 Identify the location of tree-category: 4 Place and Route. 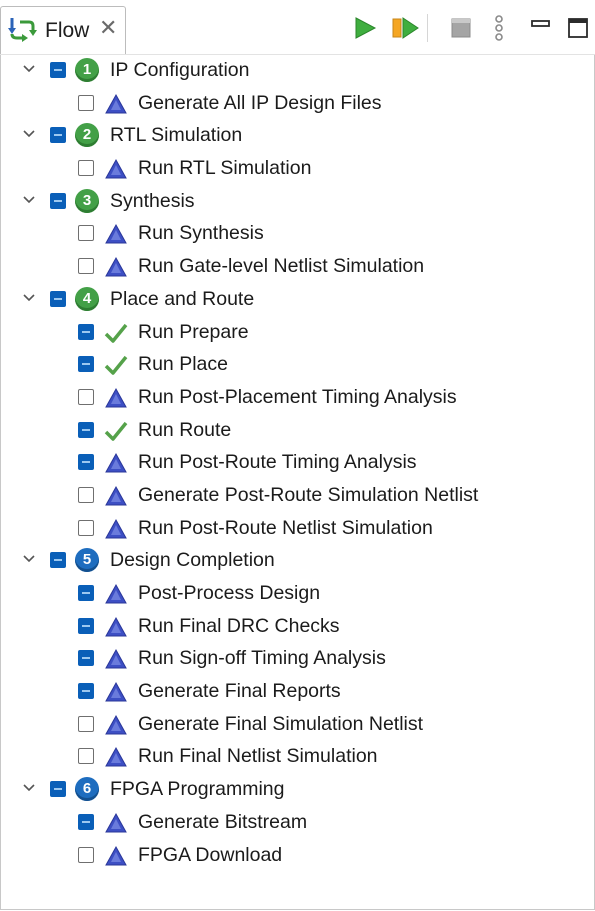
(297, 299).